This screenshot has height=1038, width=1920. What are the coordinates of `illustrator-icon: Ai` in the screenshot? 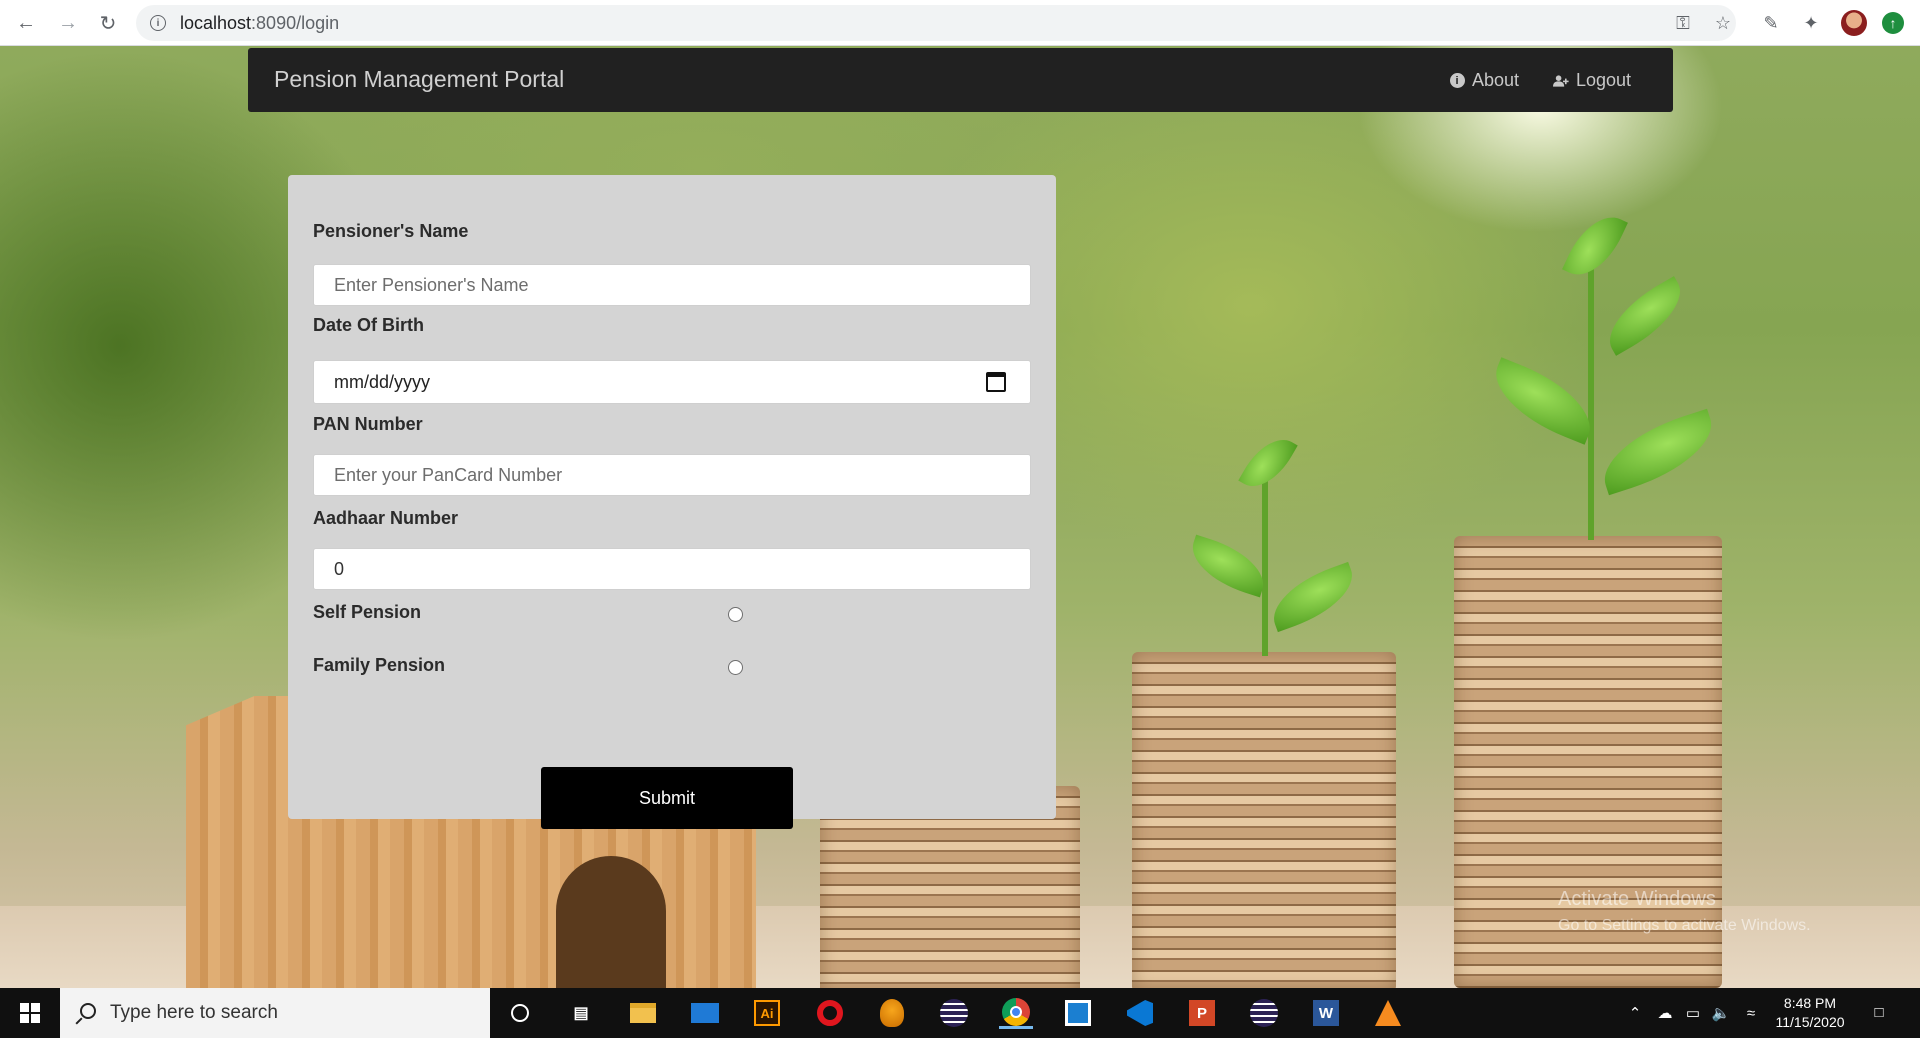 It's located at (767, 1013).